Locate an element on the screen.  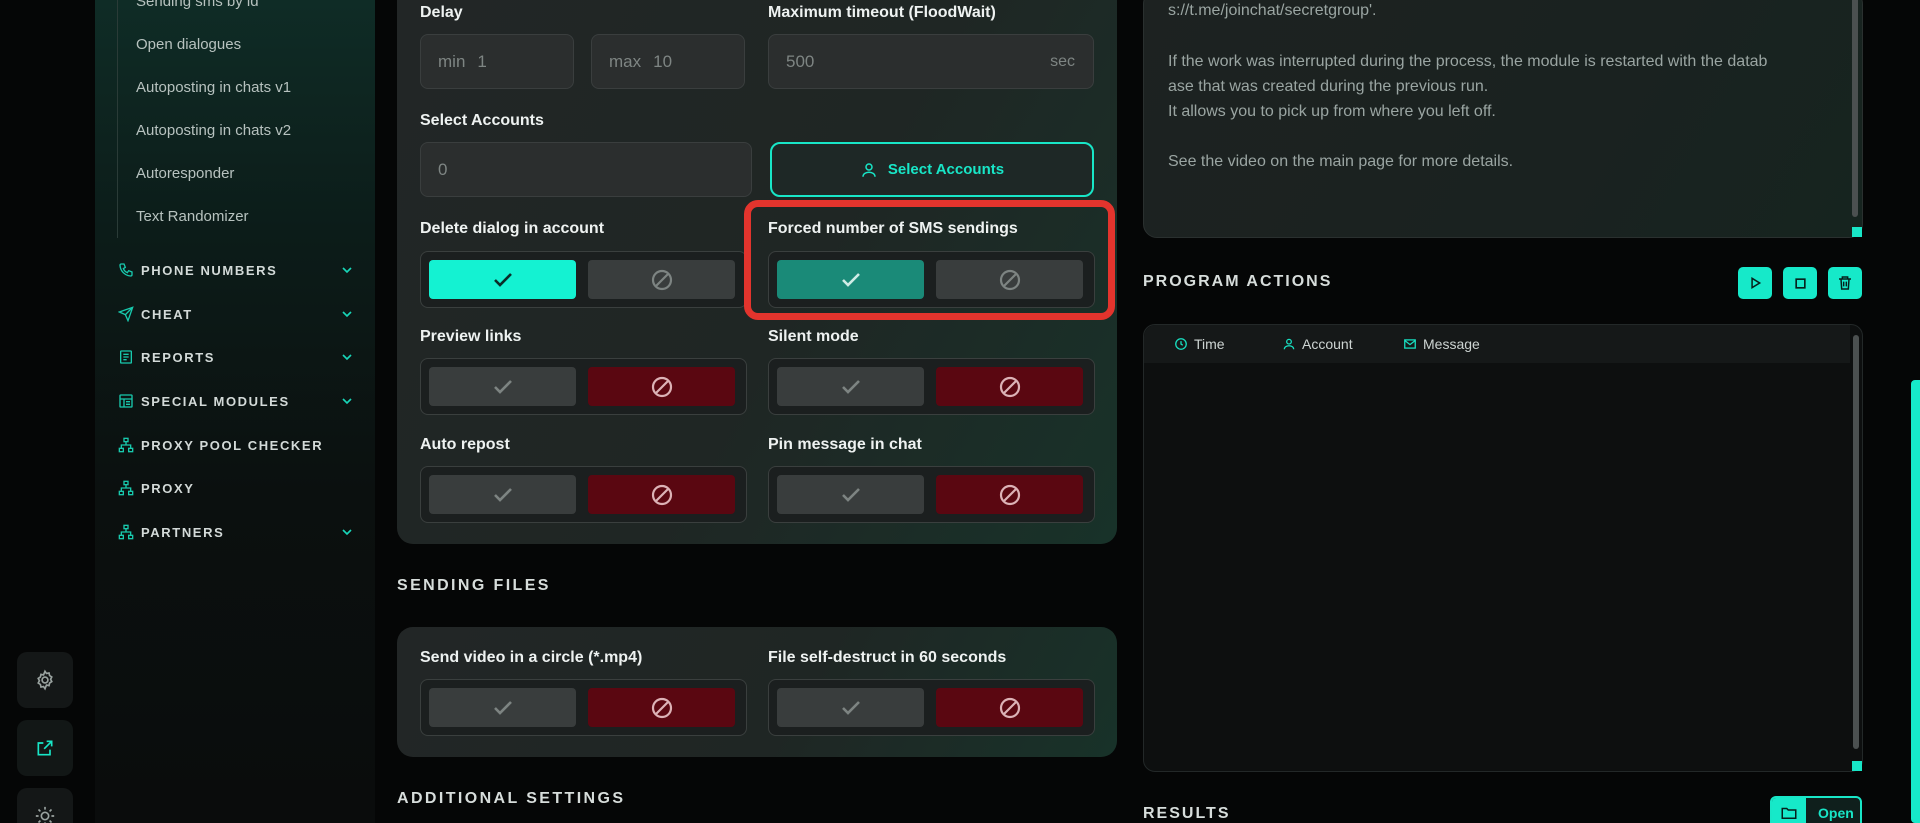
sidebar-subitem-text-randomizer: Text Randomizer is located at coordinates (242, 216).